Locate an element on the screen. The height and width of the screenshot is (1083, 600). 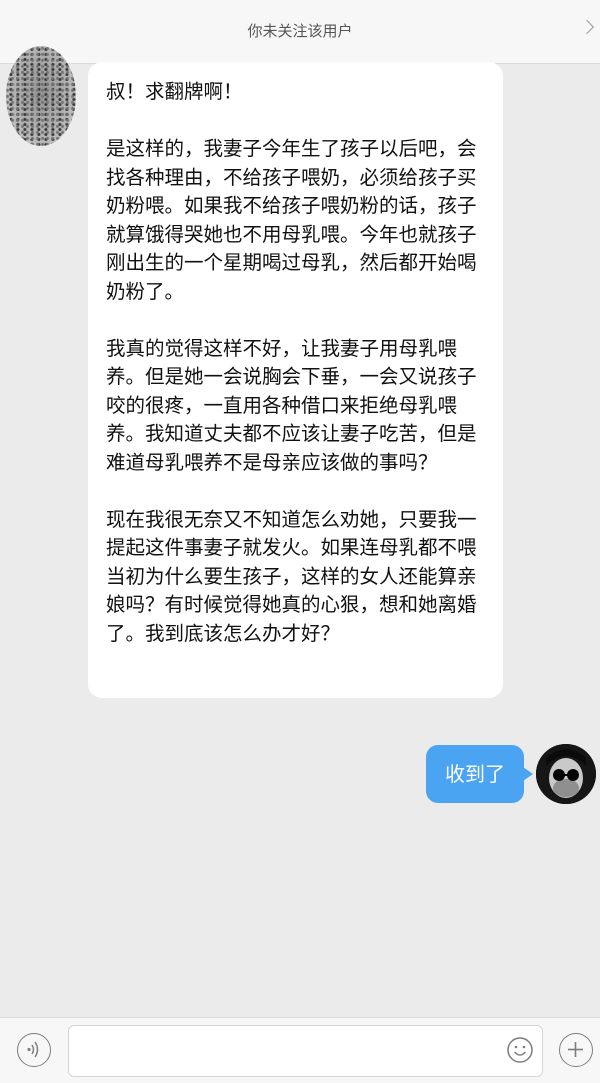
more-actions-button is located at coordinates (576, 1050).